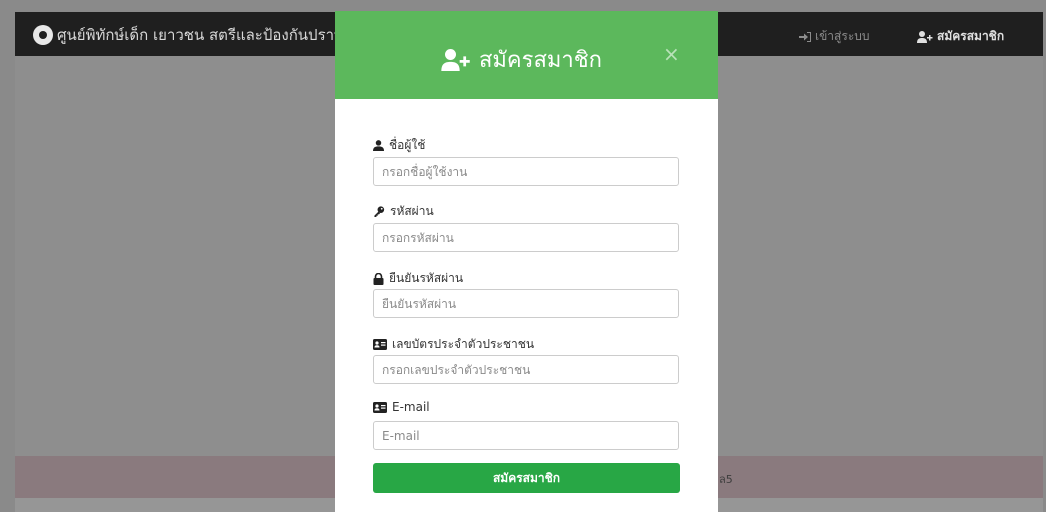 This screenshot has width=1046, height=512. What do you see at coordinates (540, 60) in the screenshot?
I see `modal-title-text: สมัครสมาชิก` at bounding box center [540, 60].